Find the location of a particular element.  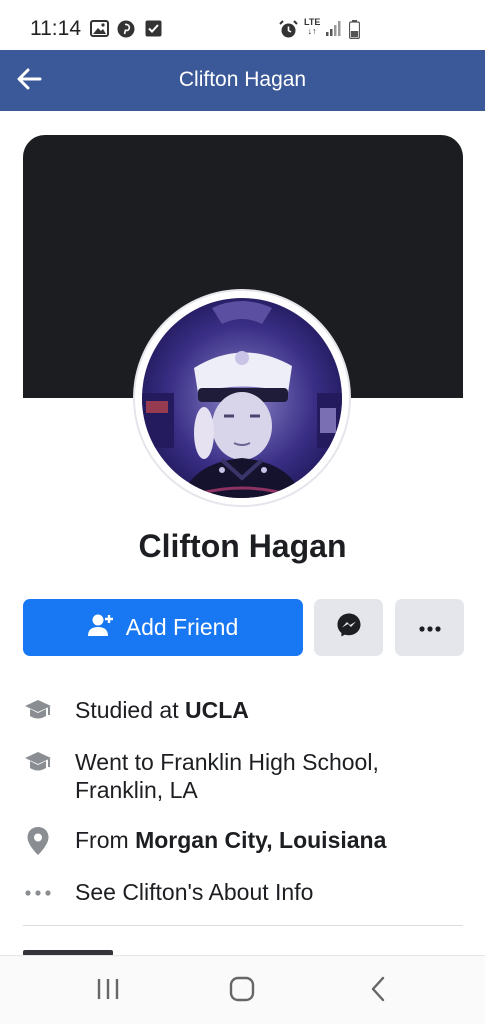

info-prefix: Studied at is located at coordinates (130, 710).